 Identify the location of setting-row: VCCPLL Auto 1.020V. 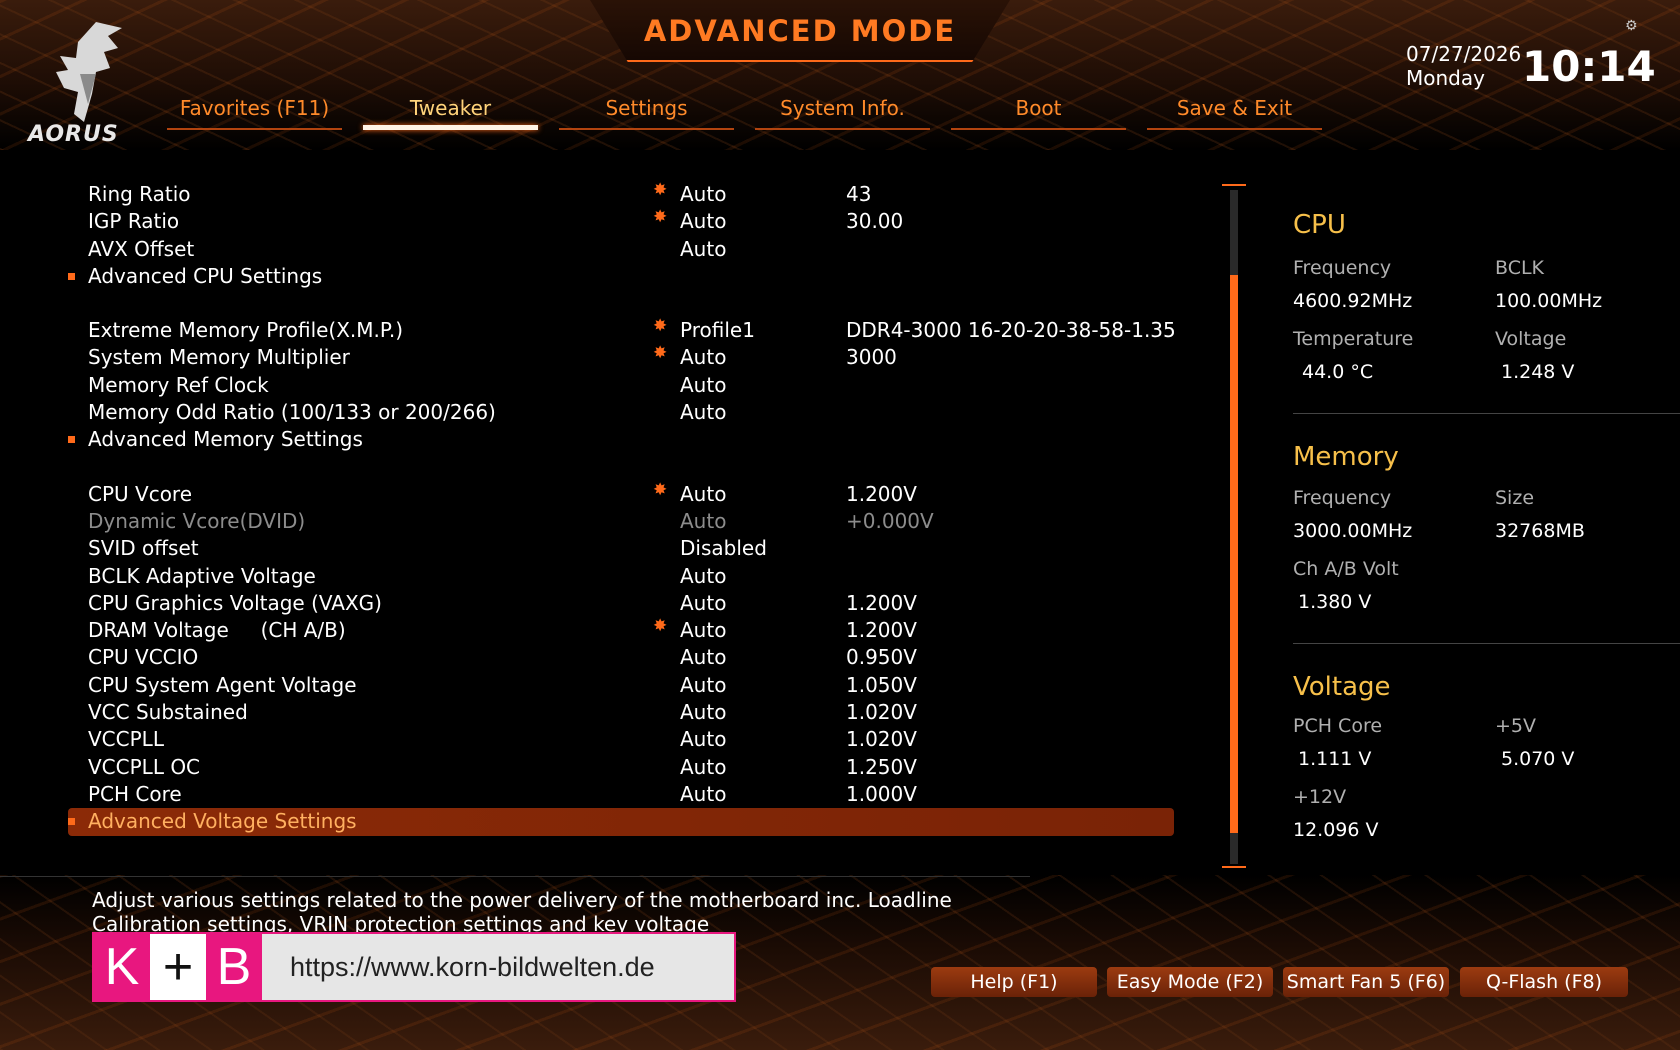
(621, 739).